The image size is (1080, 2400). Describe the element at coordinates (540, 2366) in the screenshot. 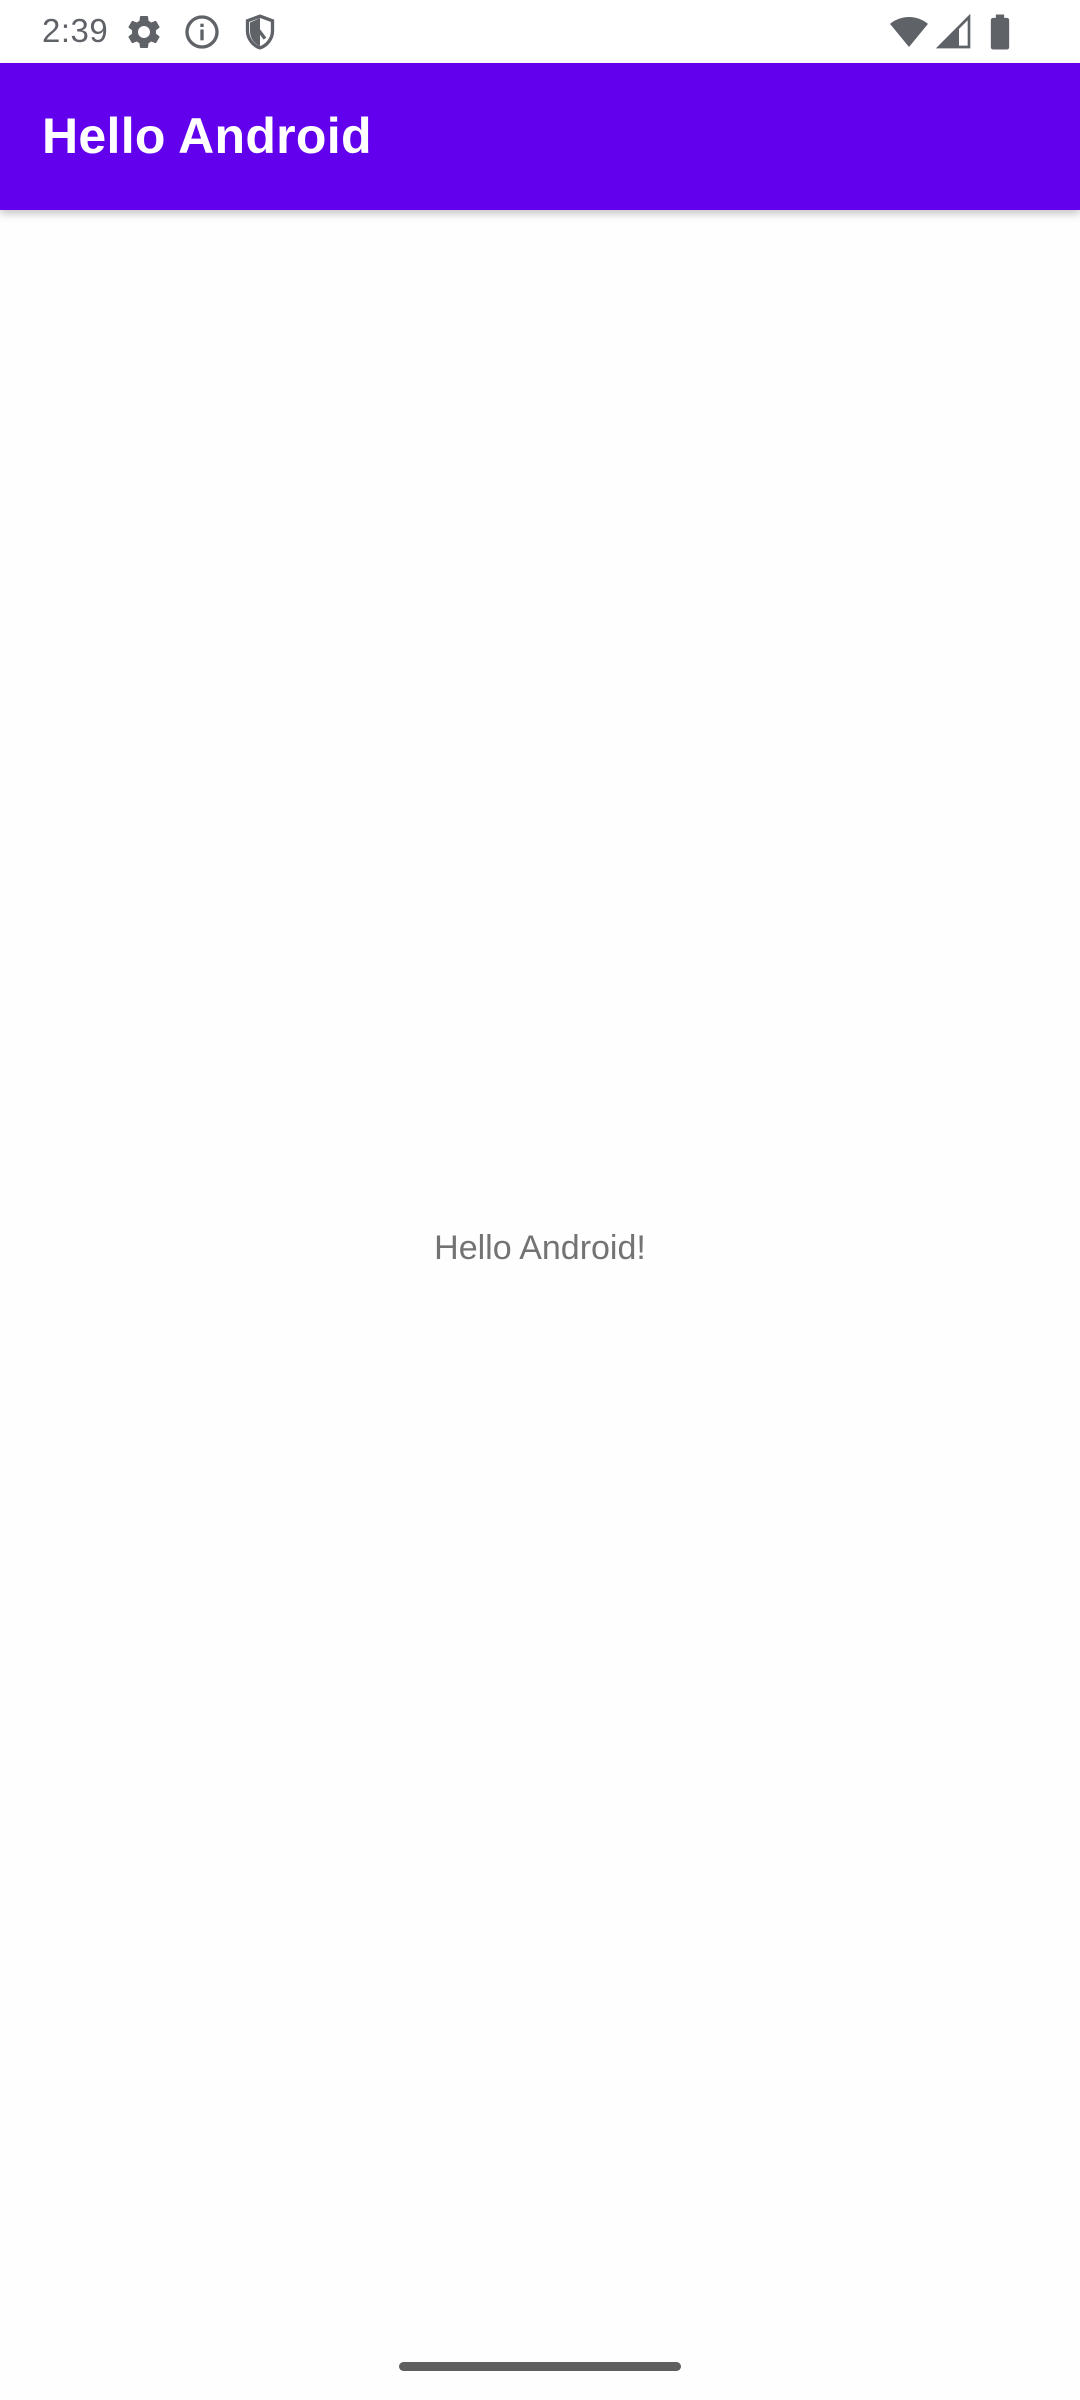

I see `gesture-navigation-handle` at that location.